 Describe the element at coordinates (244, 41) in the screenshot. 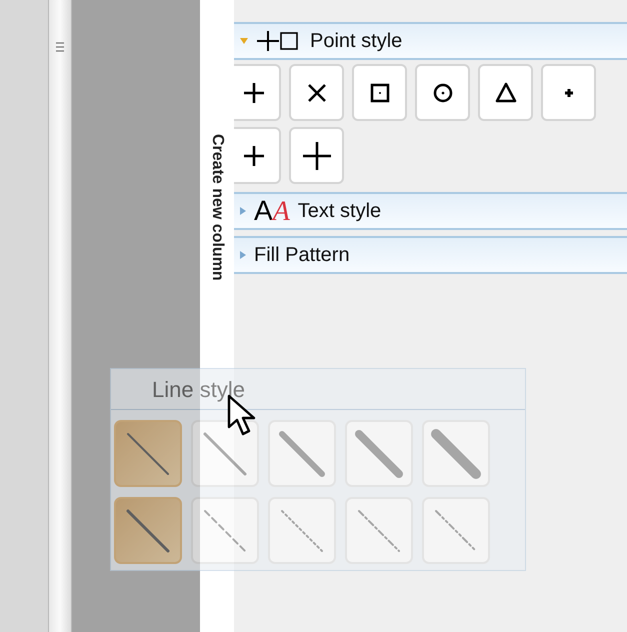

I see `collapse-triangle-icon` at that location.